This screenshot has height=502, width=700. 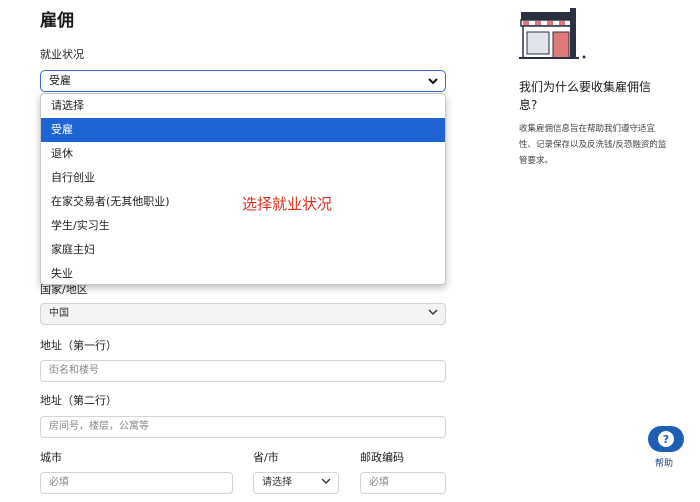 I want to click on storefront-icon, so click(x=553, y=34).